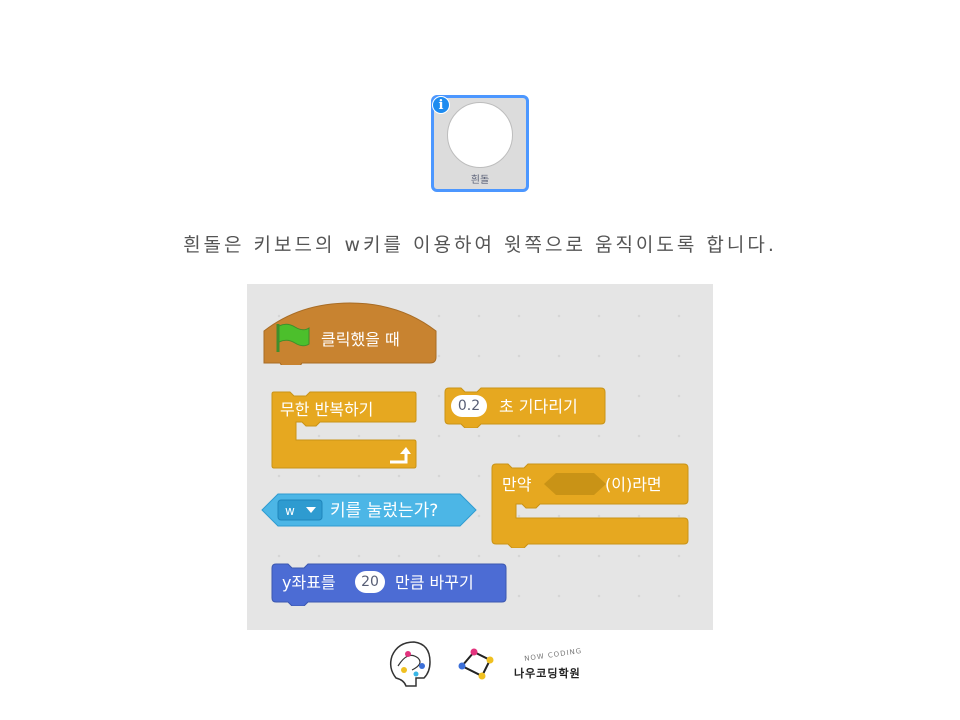 The width and height of the screenshot is (960, 720). What do you see at coordinates (480, 180) in the screenshot?
I see `sprite-name: 흰돌` at bounding box center [480, 180].